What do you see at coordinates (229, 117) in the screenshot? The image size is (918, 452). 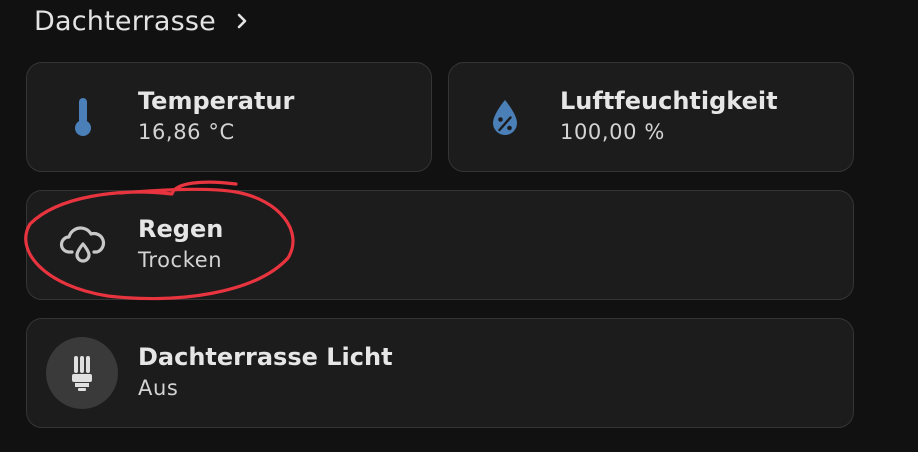 I see `temperature-card: Temperatur 16,86 °C` at bounding box center [229, 117].